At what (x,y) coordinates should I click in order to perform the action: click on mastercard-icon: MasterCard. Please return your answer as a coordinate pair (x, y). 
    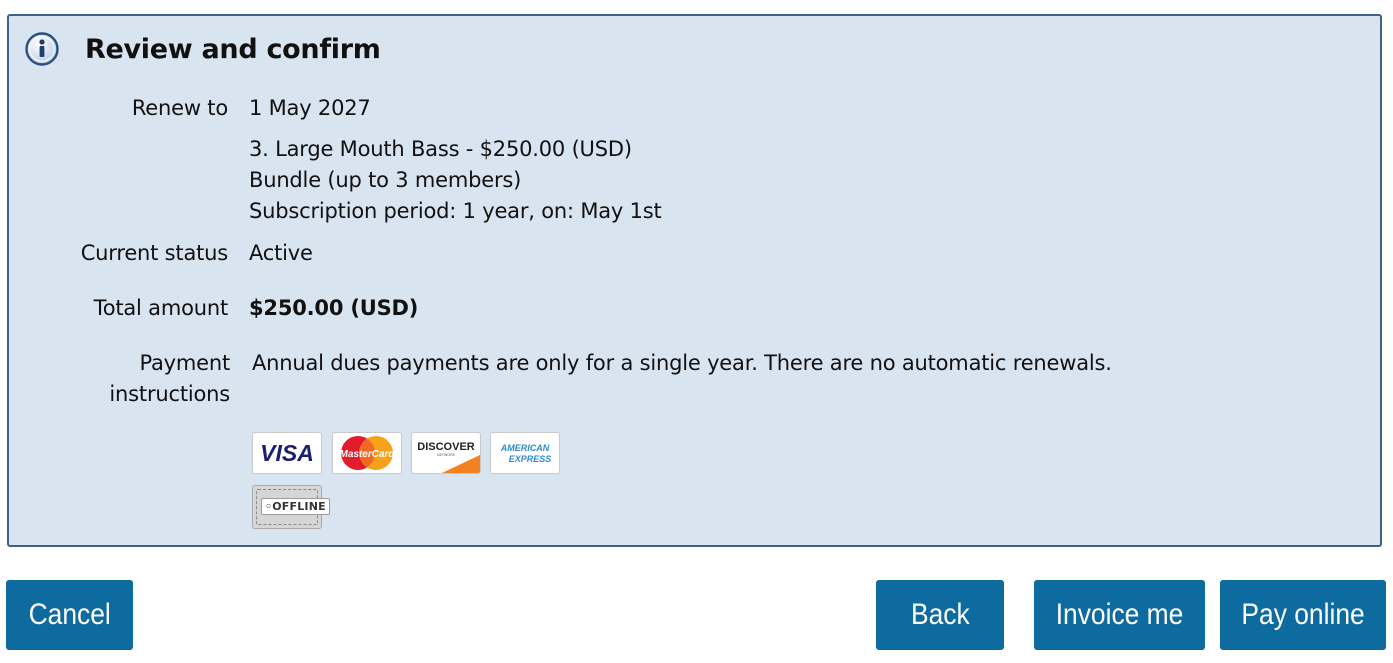
    Looking at the image, I should click on (367, 453).